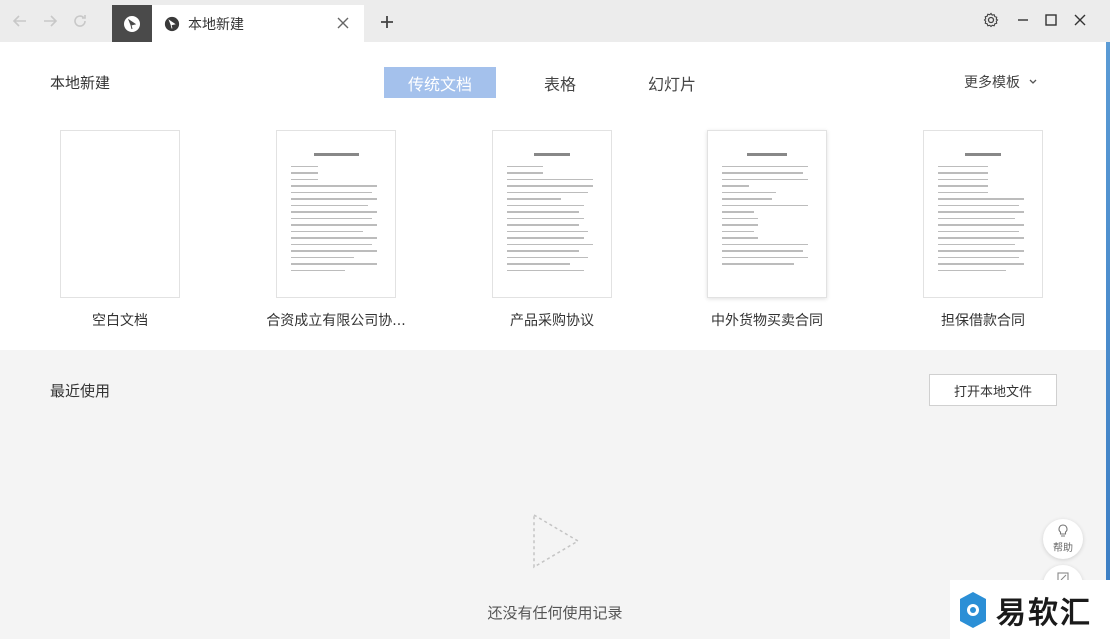 Image resolution: width=1110 pixels, height=639 pixels. What do you see at coordinates (767, 321) in the screenshot?
I see `template-label: 中外货物买卖合同` at bounding box center [767, 321].